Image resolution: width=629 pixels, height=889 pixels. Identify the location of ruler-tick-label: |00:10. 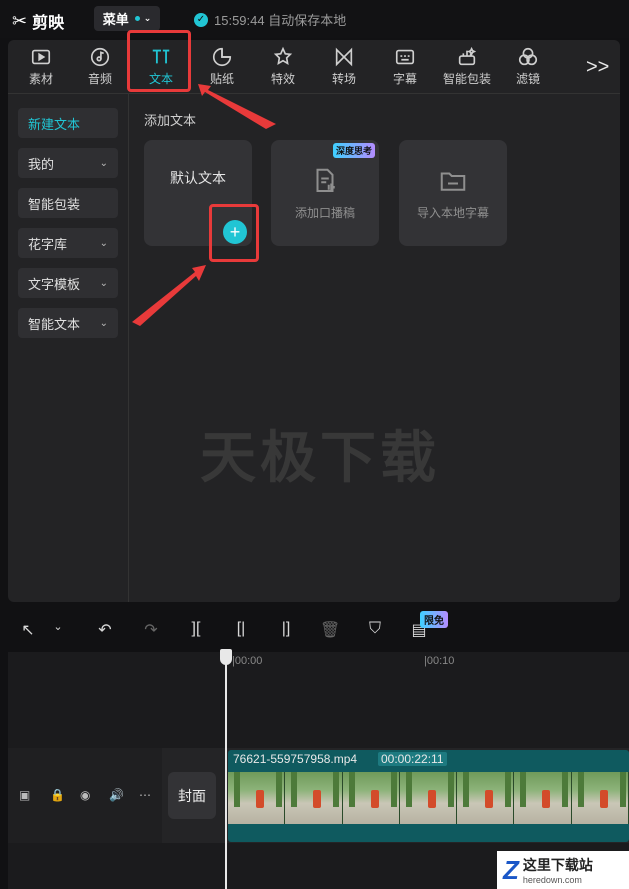
(439, 661).